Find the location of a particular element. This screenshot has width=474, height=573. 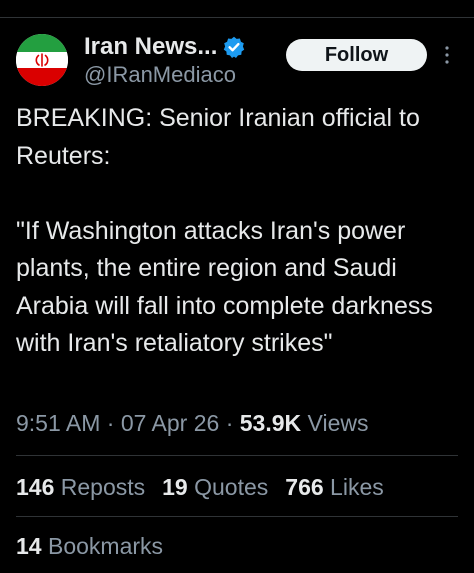

verified-badge-icon is located at coordinates (234, 47).